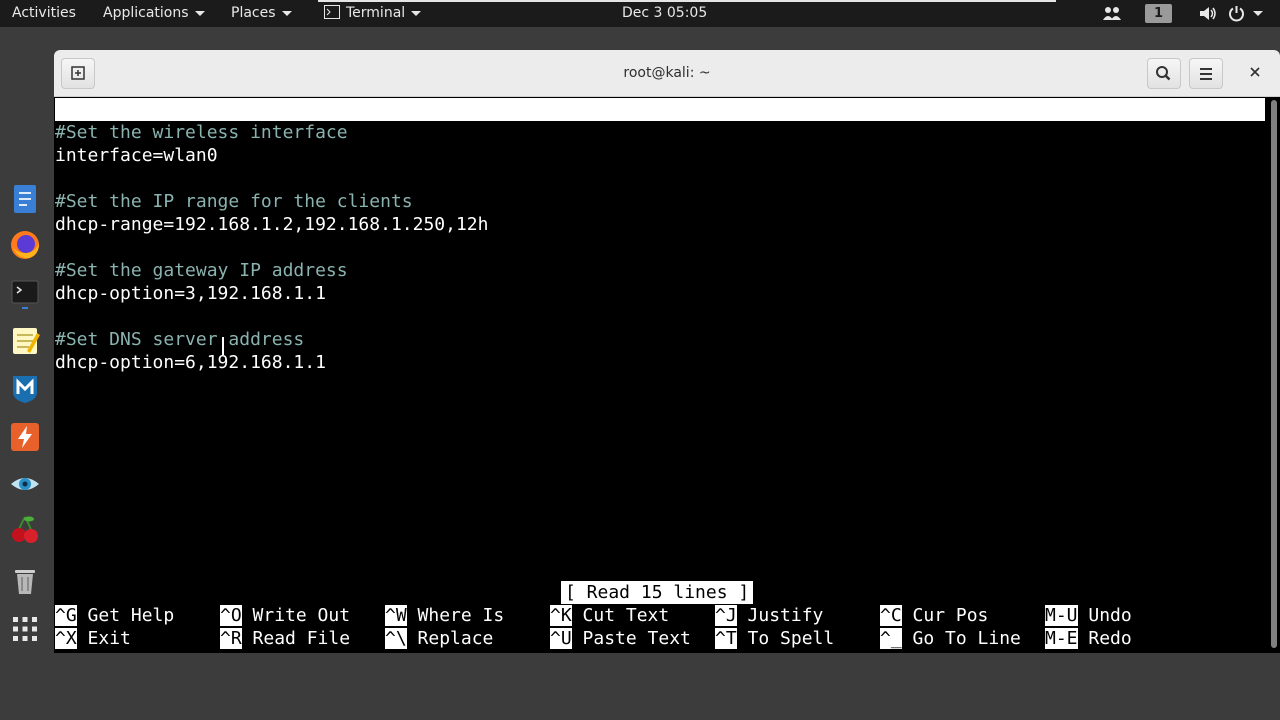 The width and height of the screenshot is (1280, 720). I want to click on shortcut-label: To Spell, so click(785, 638).